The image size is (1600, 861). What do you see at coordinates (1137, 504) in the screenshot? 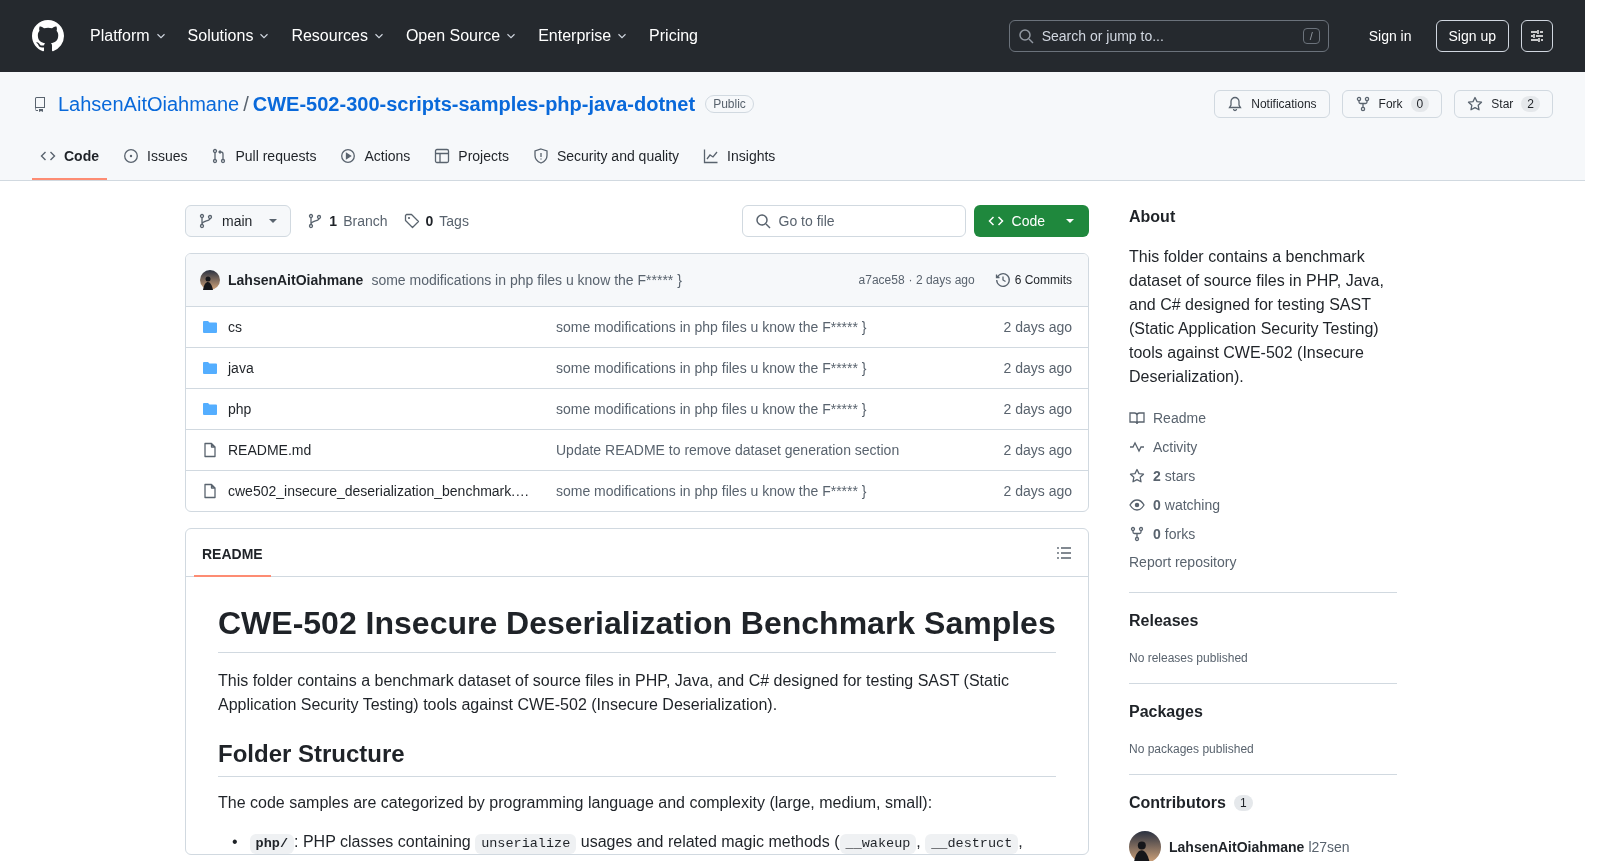
I see `eye-icon` at bounding box center [1137, 504].